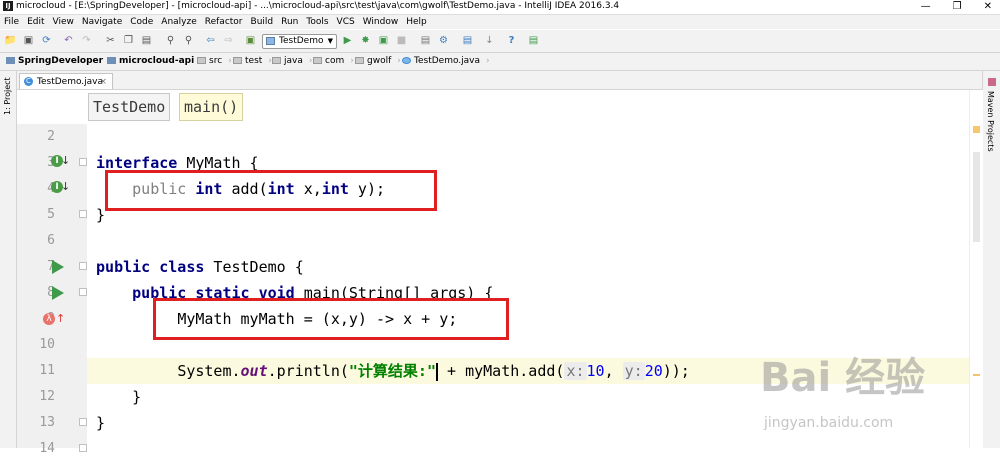  I want to click on intellij-app-icon: IJ, so click(8, 6).